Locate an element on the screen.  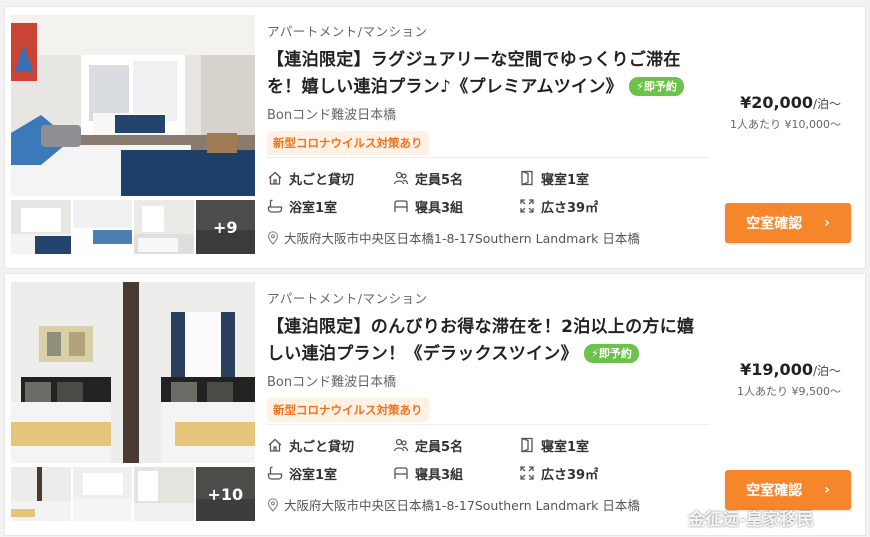
photo-gallery: +10 is located at coordinates (133, 401).